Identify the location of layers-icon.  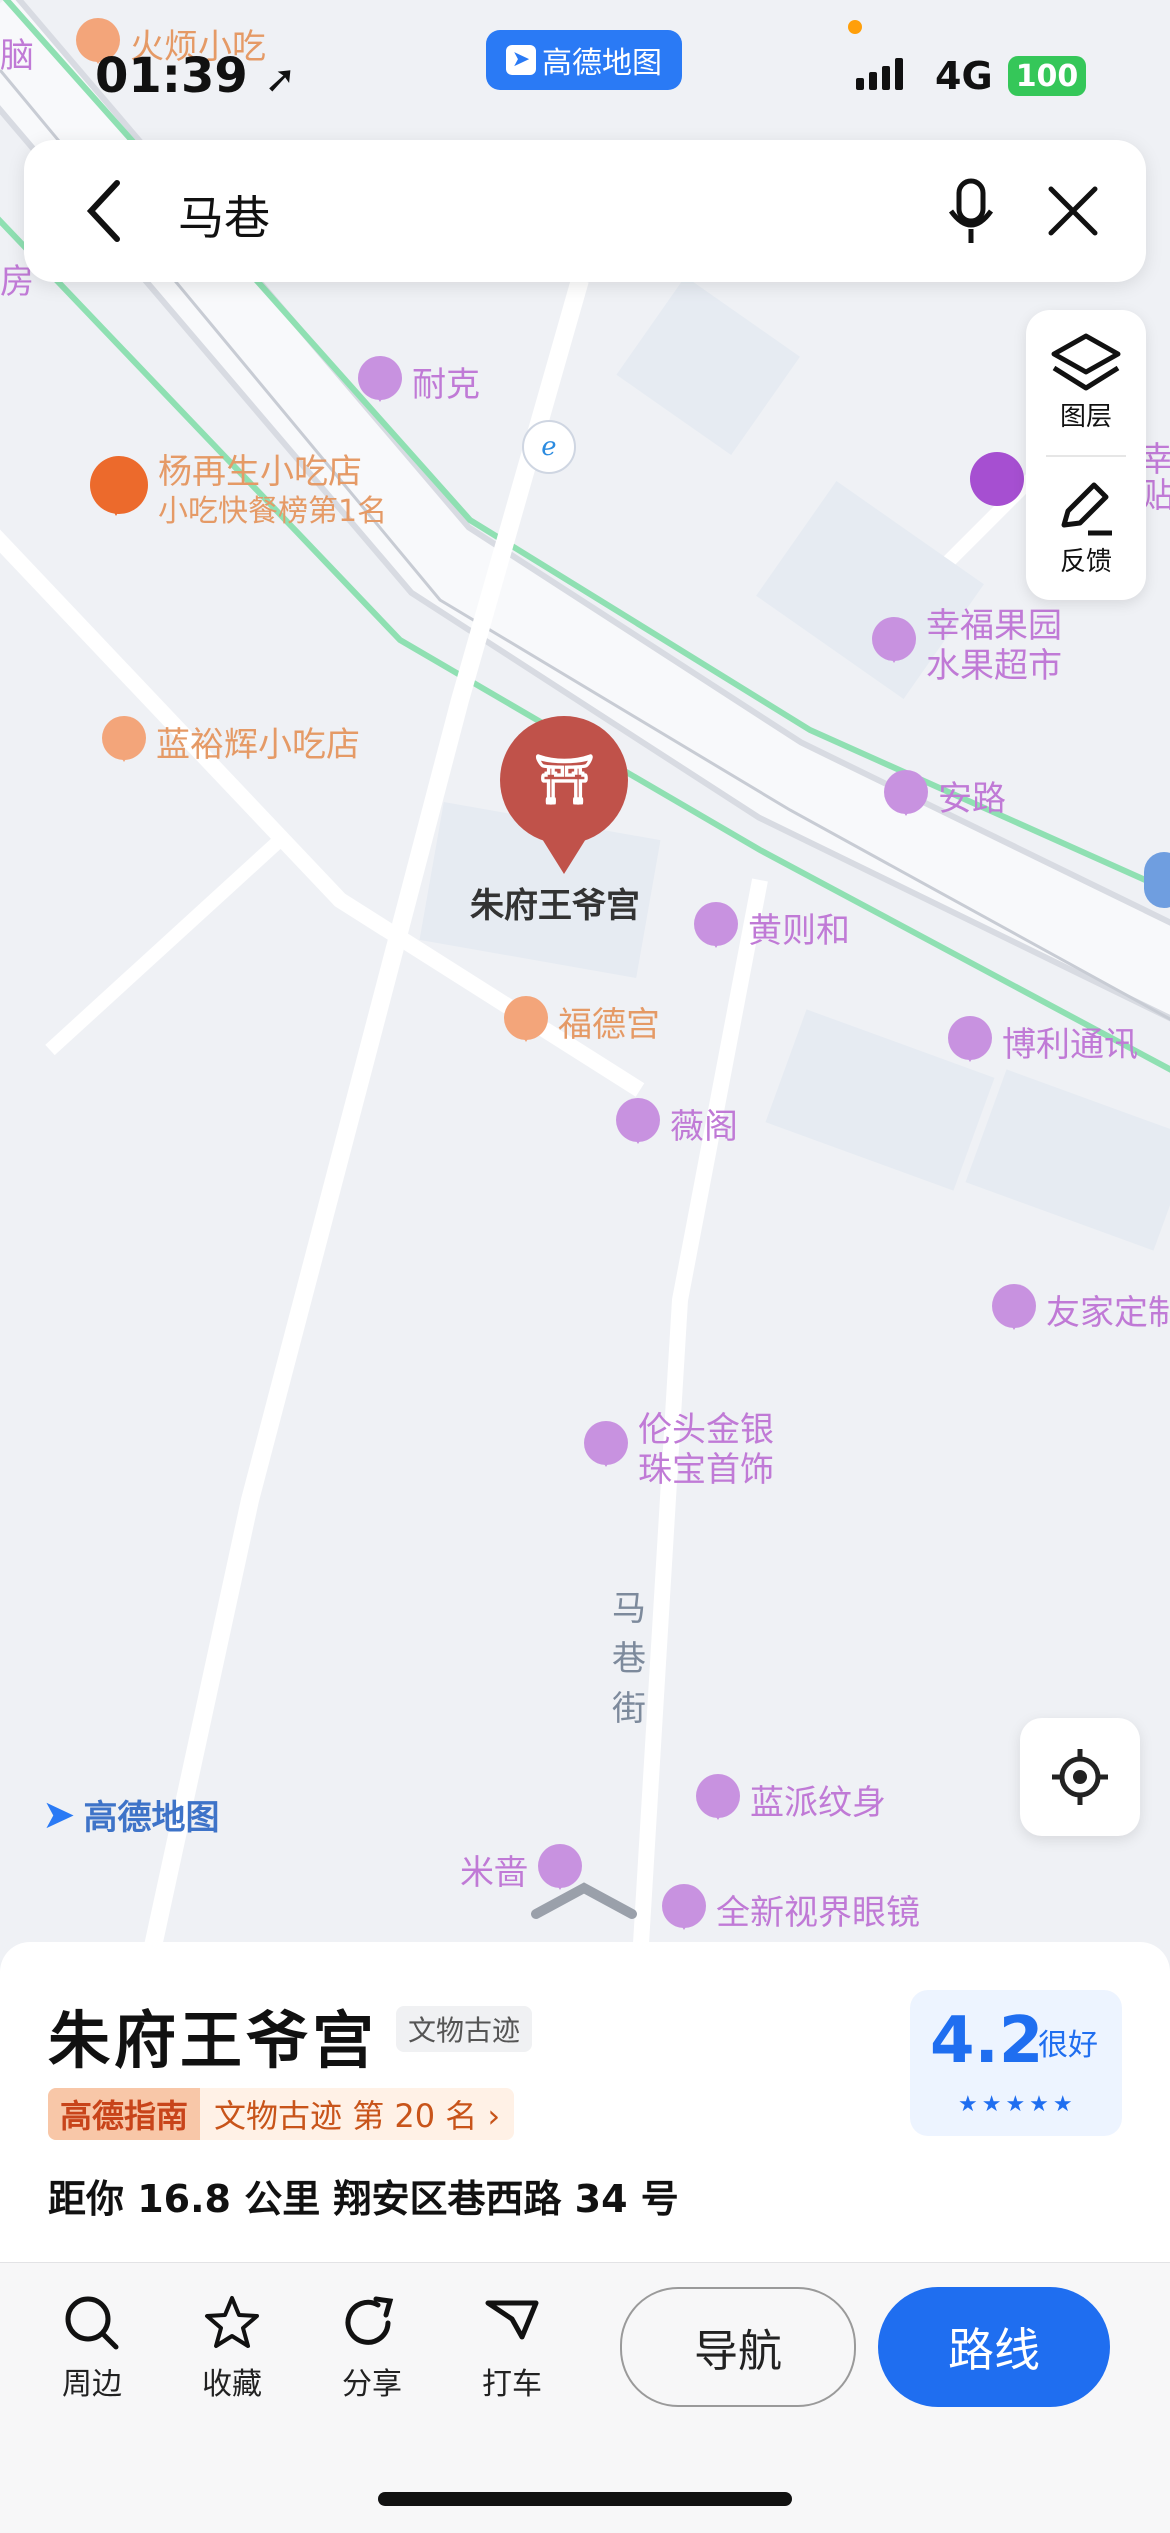
(1086, 362).